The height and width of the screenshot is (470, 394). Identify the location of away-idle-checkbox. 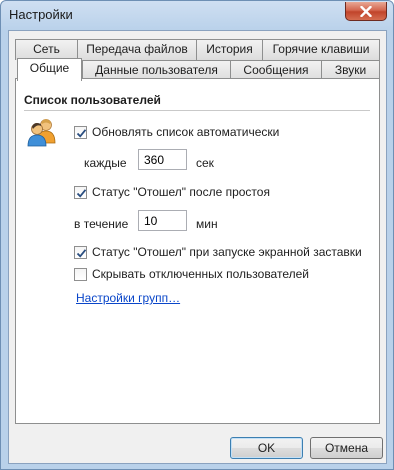
(80, 192).